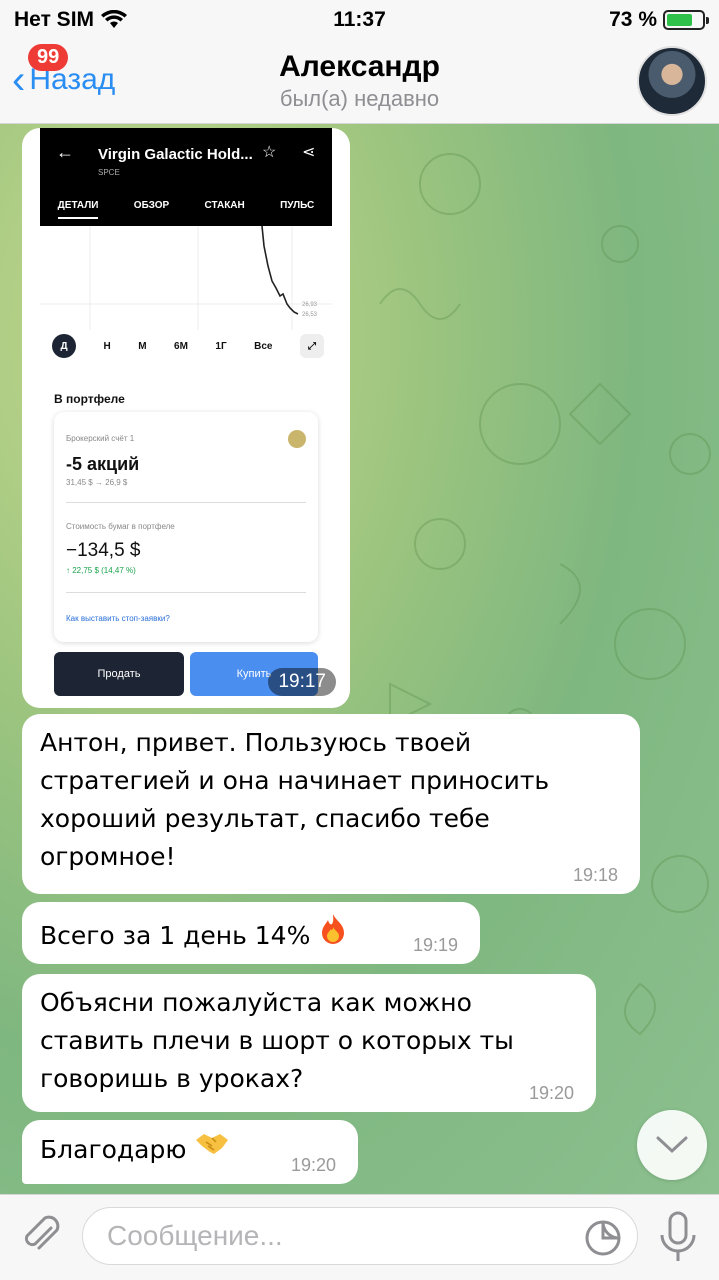  Describe the element at coordinates (679, 20) in the screenshot. I see `battery-fill` at that location.